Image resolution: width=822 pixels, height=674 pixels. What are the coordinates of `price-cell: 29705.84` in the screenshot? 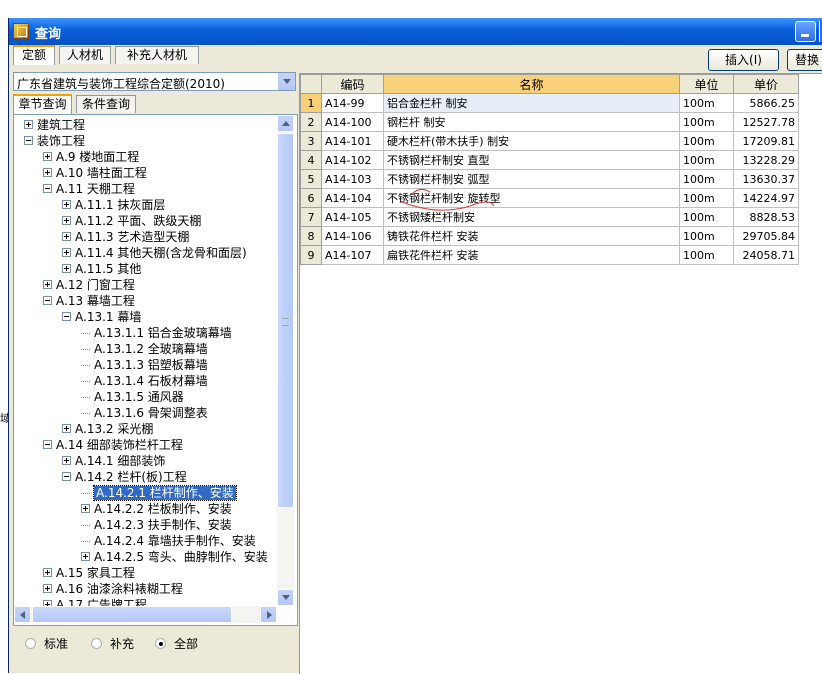 It's located at (766, 236).